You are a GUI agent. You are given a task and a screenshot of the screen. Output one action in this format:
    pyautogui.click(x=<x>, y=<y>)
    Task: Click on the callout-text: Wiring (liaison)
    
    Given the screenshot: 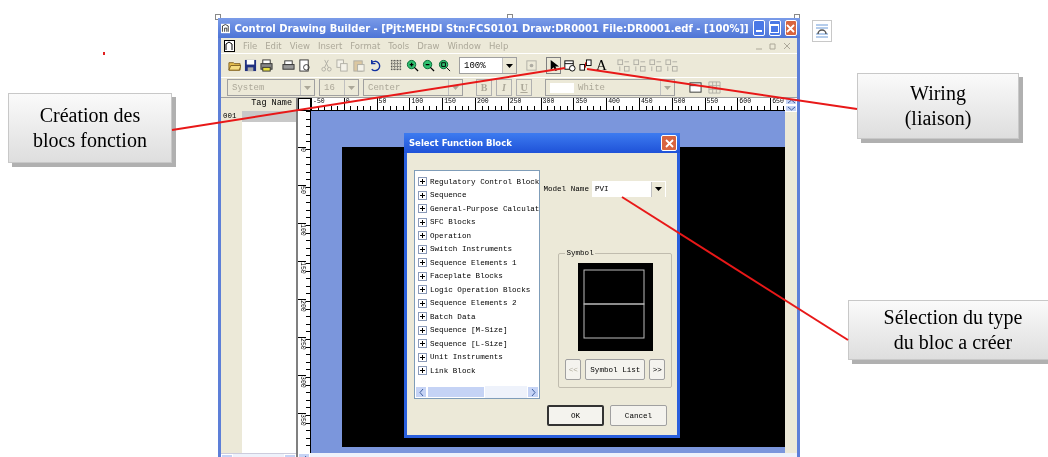 What is the action you would take?
    pyautogui.click(x=938, y=106)
    